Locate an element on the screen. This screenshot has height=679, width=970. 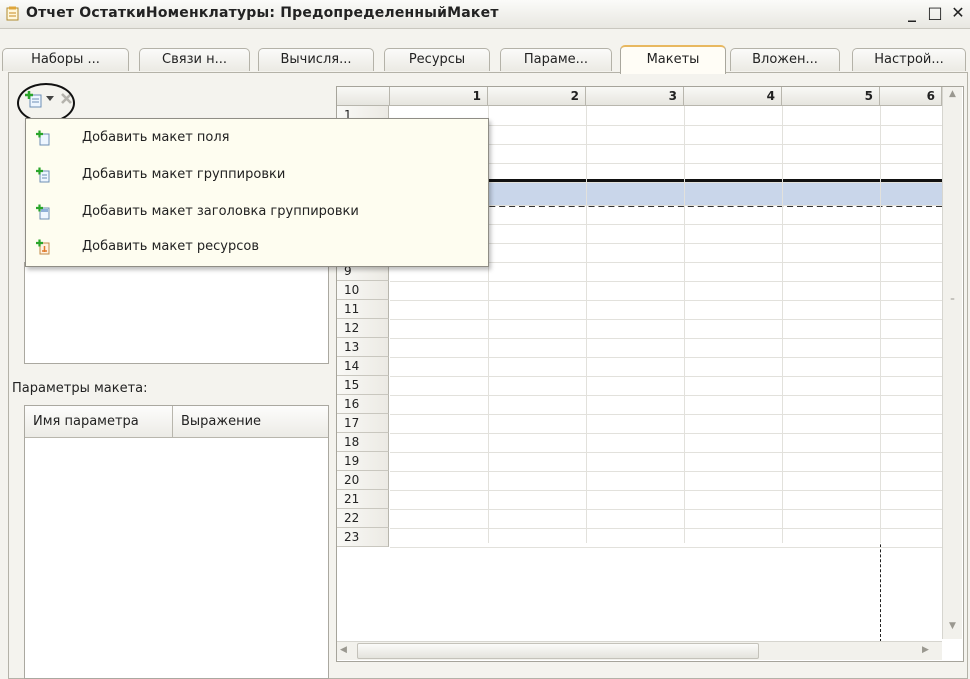
maximize-button: □ is located at coordinates (935, 13).